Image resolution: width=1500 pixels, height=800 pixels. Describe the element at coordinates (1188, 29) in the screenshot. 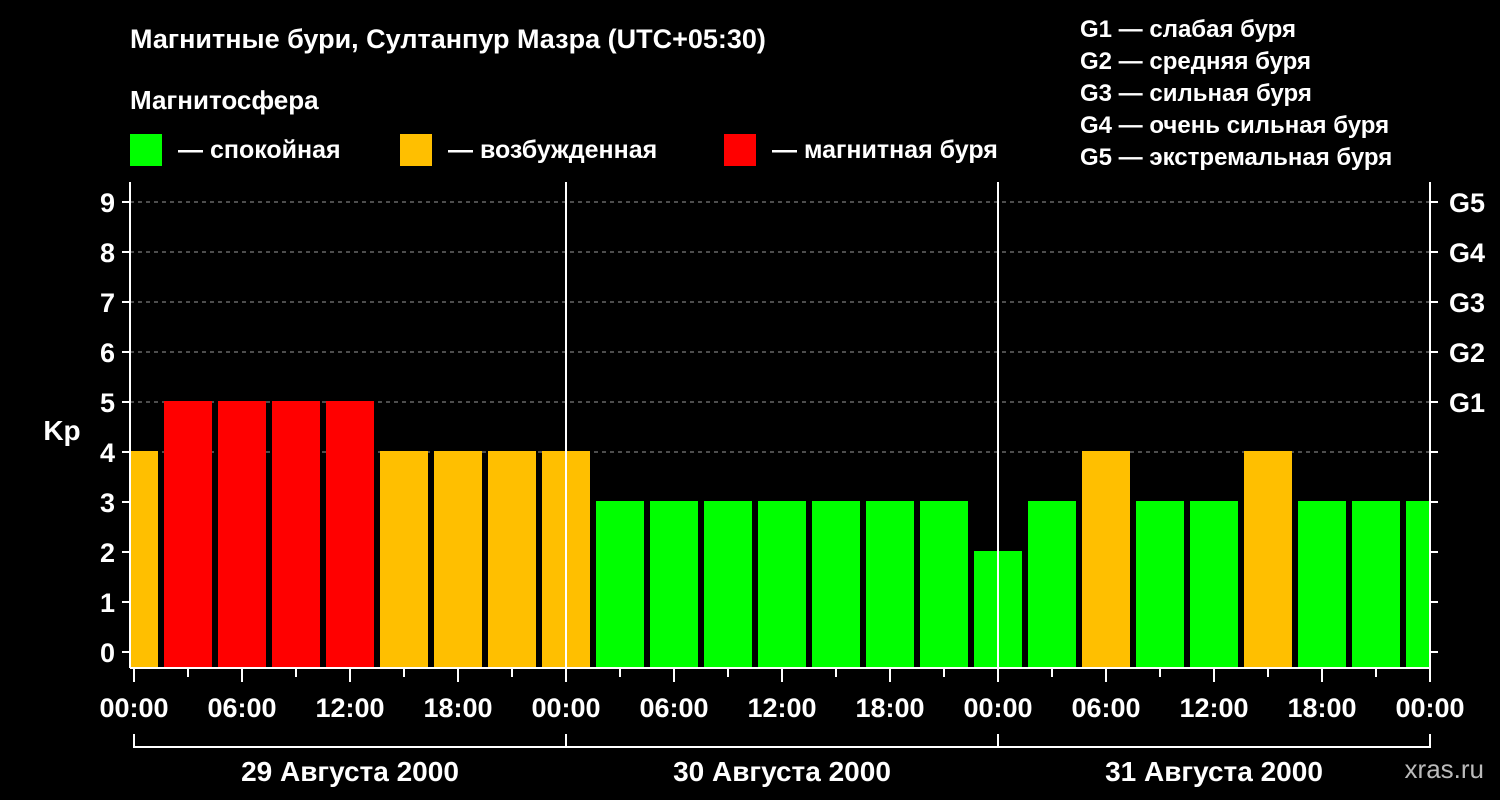

I see `g-legend-g1: G1 — слабая буря` at that location.